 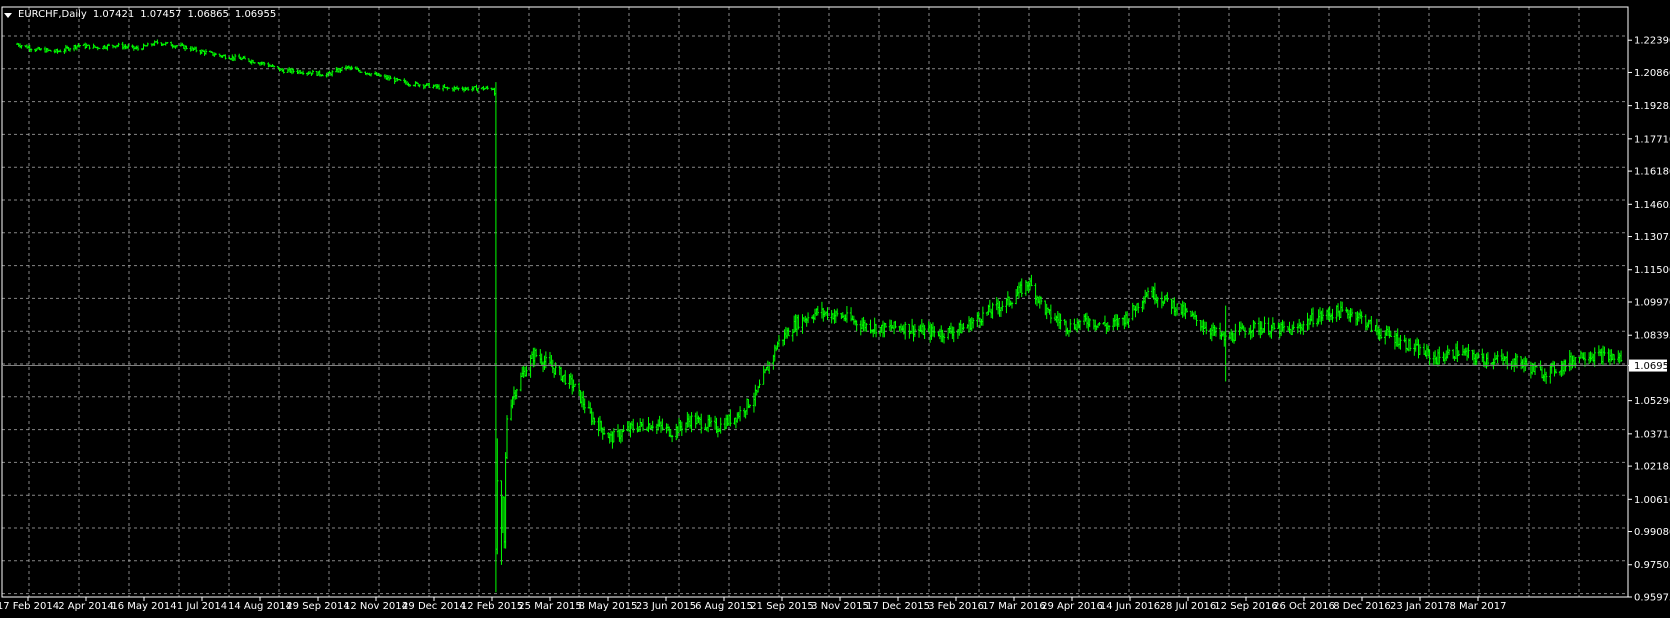 What do you see at coordinates (666, 606) in the screenshot?
I see `date-tick-label: 23 Jun 2015` at bounding box center [666, 606].